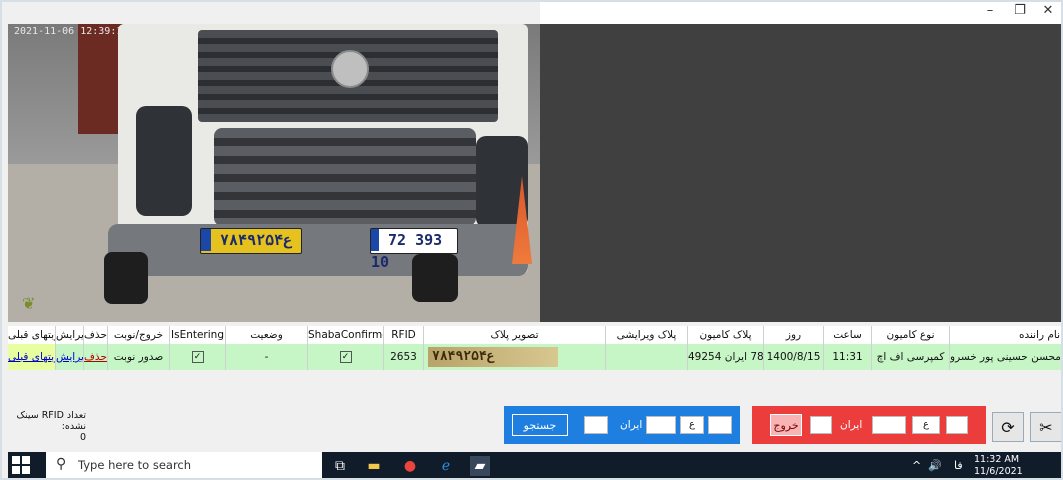 The height and width of the screenshot is (480, 1063). I want to click on edit-text: ویرایش, so click(69, 357).